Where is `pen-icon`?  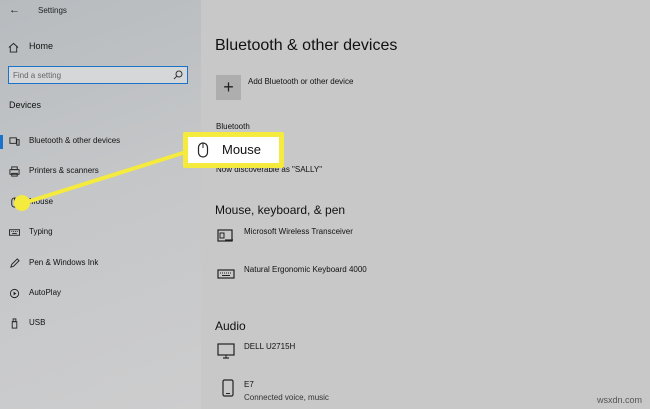
pen-icon is located at coordinates (15, 263).